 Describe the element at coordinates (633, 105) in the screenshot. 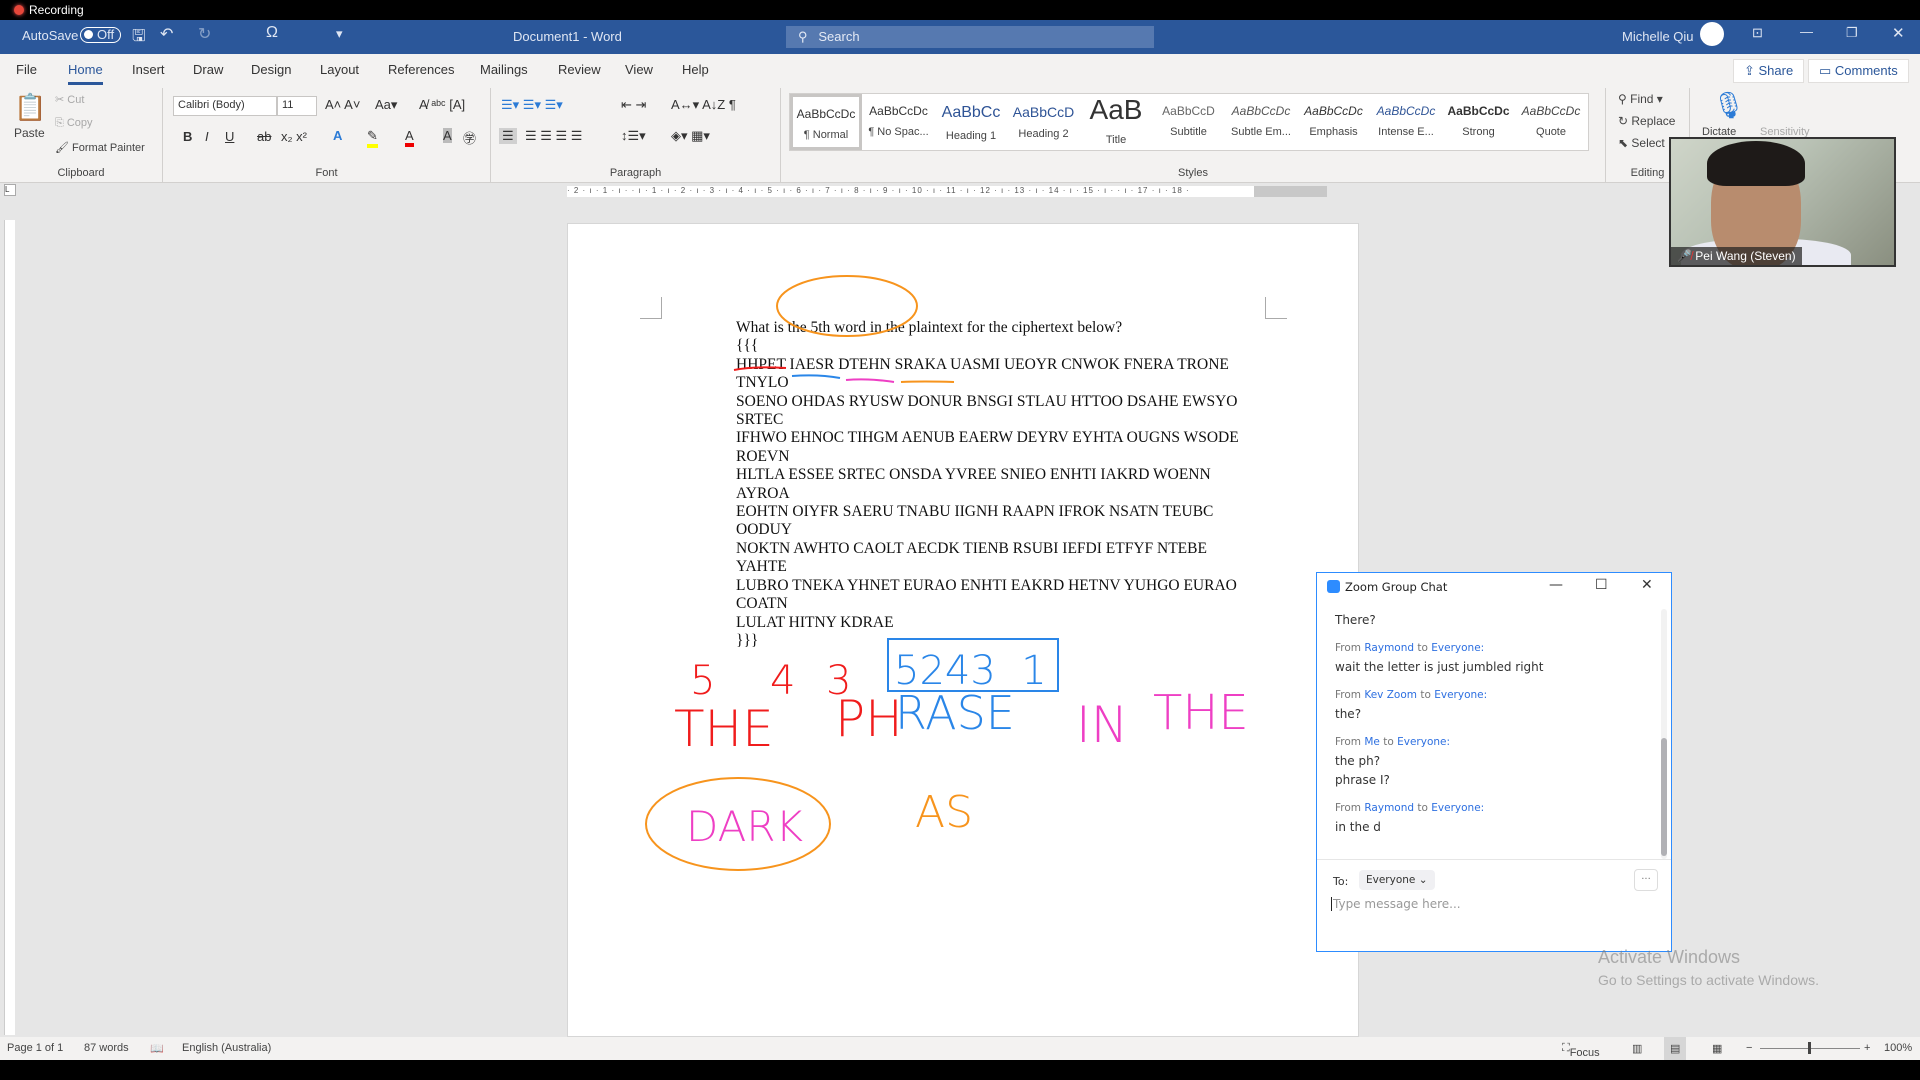

I see `indent-icon: ⇤ ⇥` at that location.